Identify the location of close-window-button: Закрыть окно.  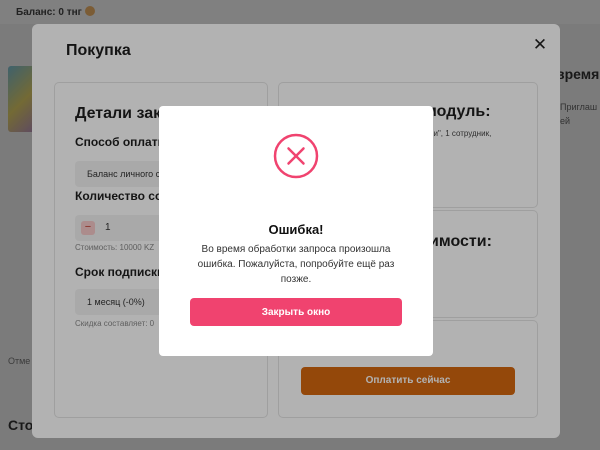
(296, 312).